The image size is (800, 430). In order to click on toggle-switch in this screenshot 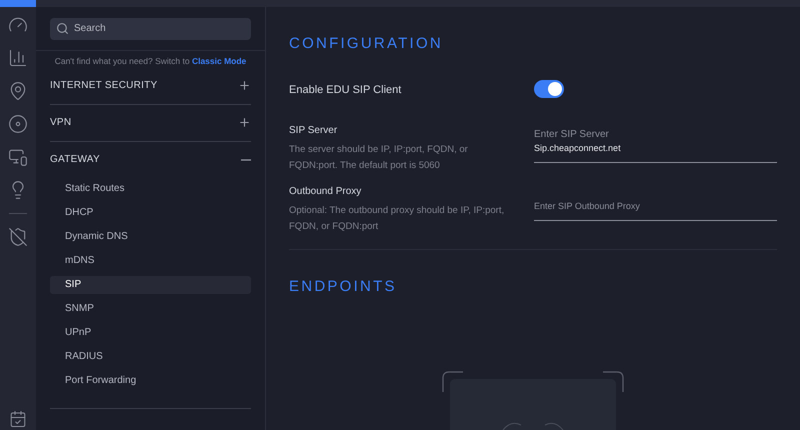, I will do `click(549, 89)`.